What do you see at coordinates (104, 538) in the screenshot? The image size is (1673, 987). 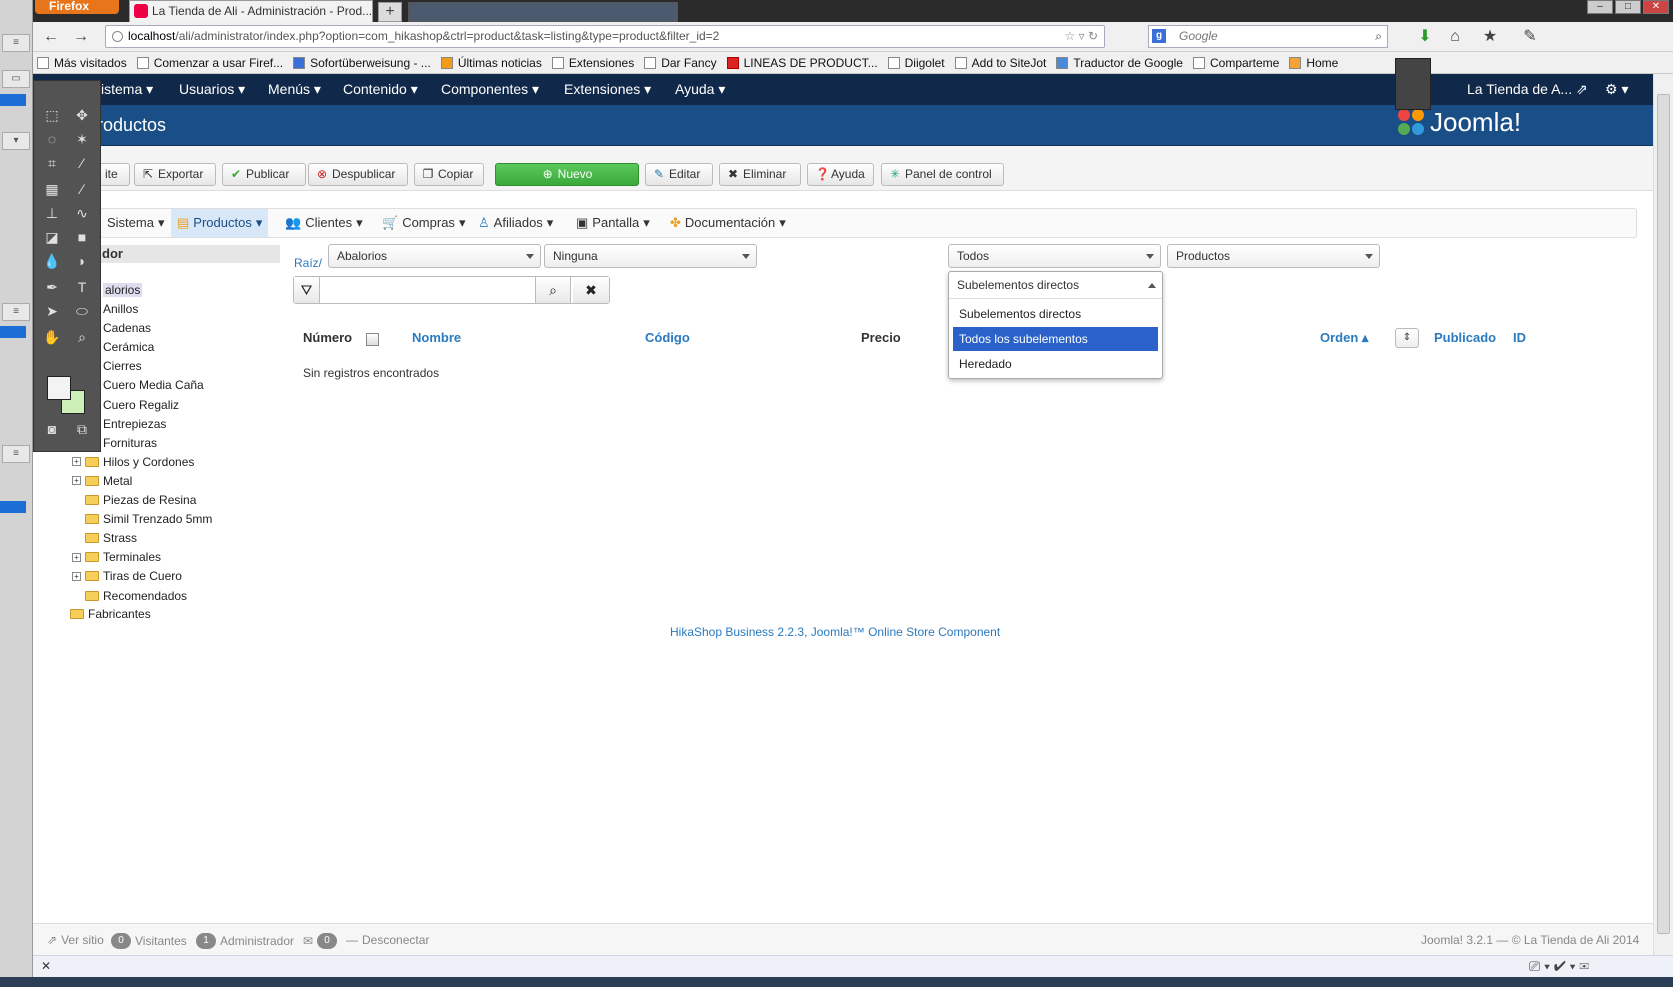 I see `tree-node: Strass` at bounding box center [104, 538].